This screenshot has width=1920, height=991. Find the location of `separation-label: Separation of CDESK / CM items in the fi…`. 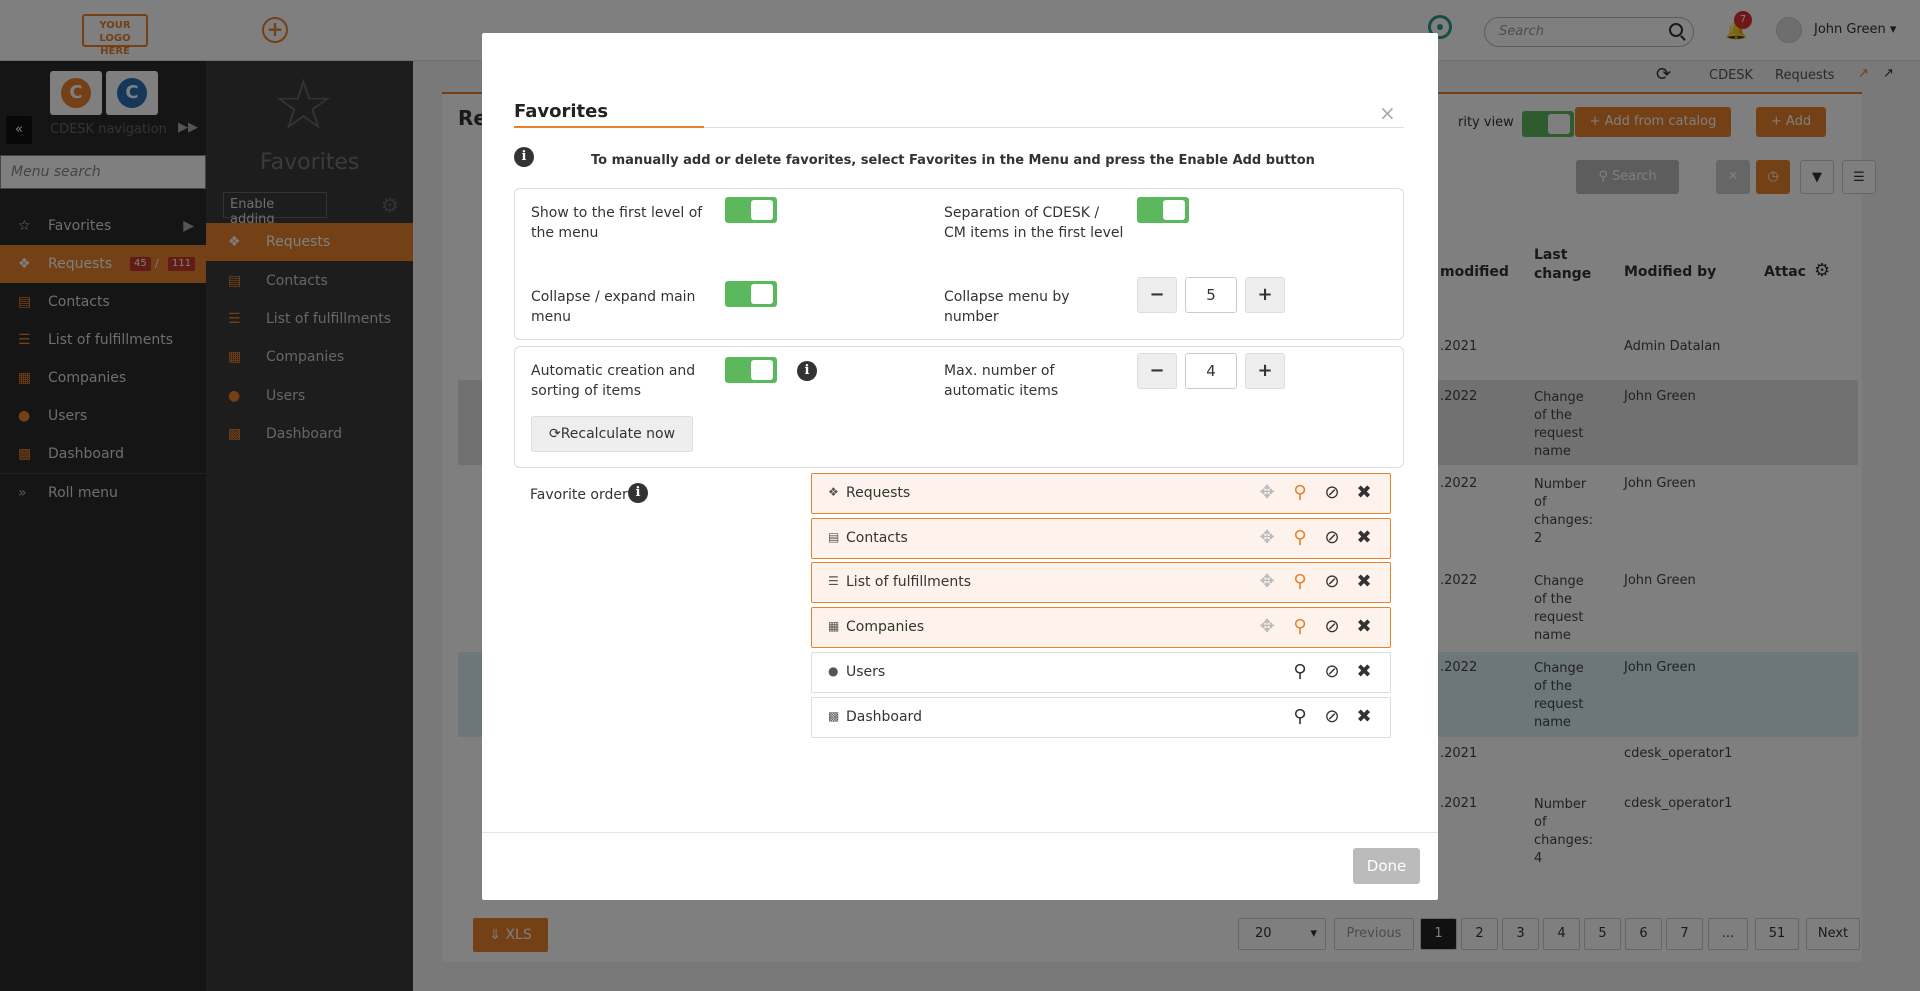

separation-label: Separation of CDESK / CM items in the fi… is located at coordinates (1034, 223).